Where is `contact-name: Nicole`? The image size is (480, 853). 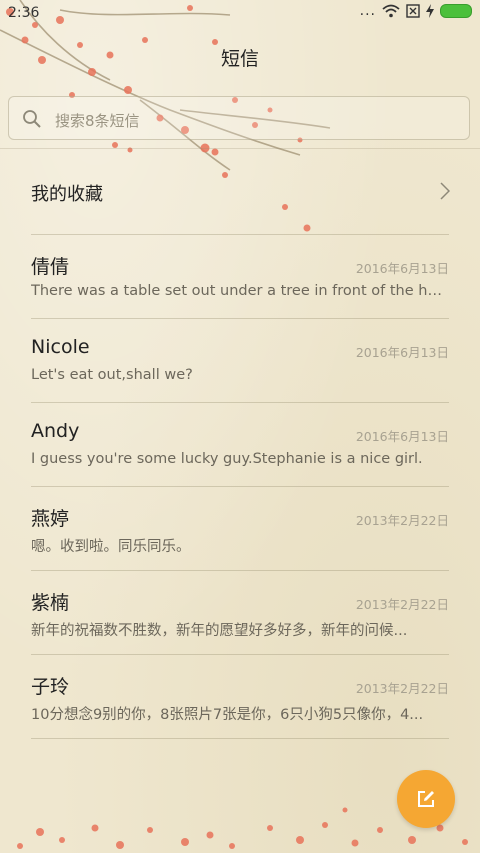 contact-name: Nicole is located at coordinates (60, 347).